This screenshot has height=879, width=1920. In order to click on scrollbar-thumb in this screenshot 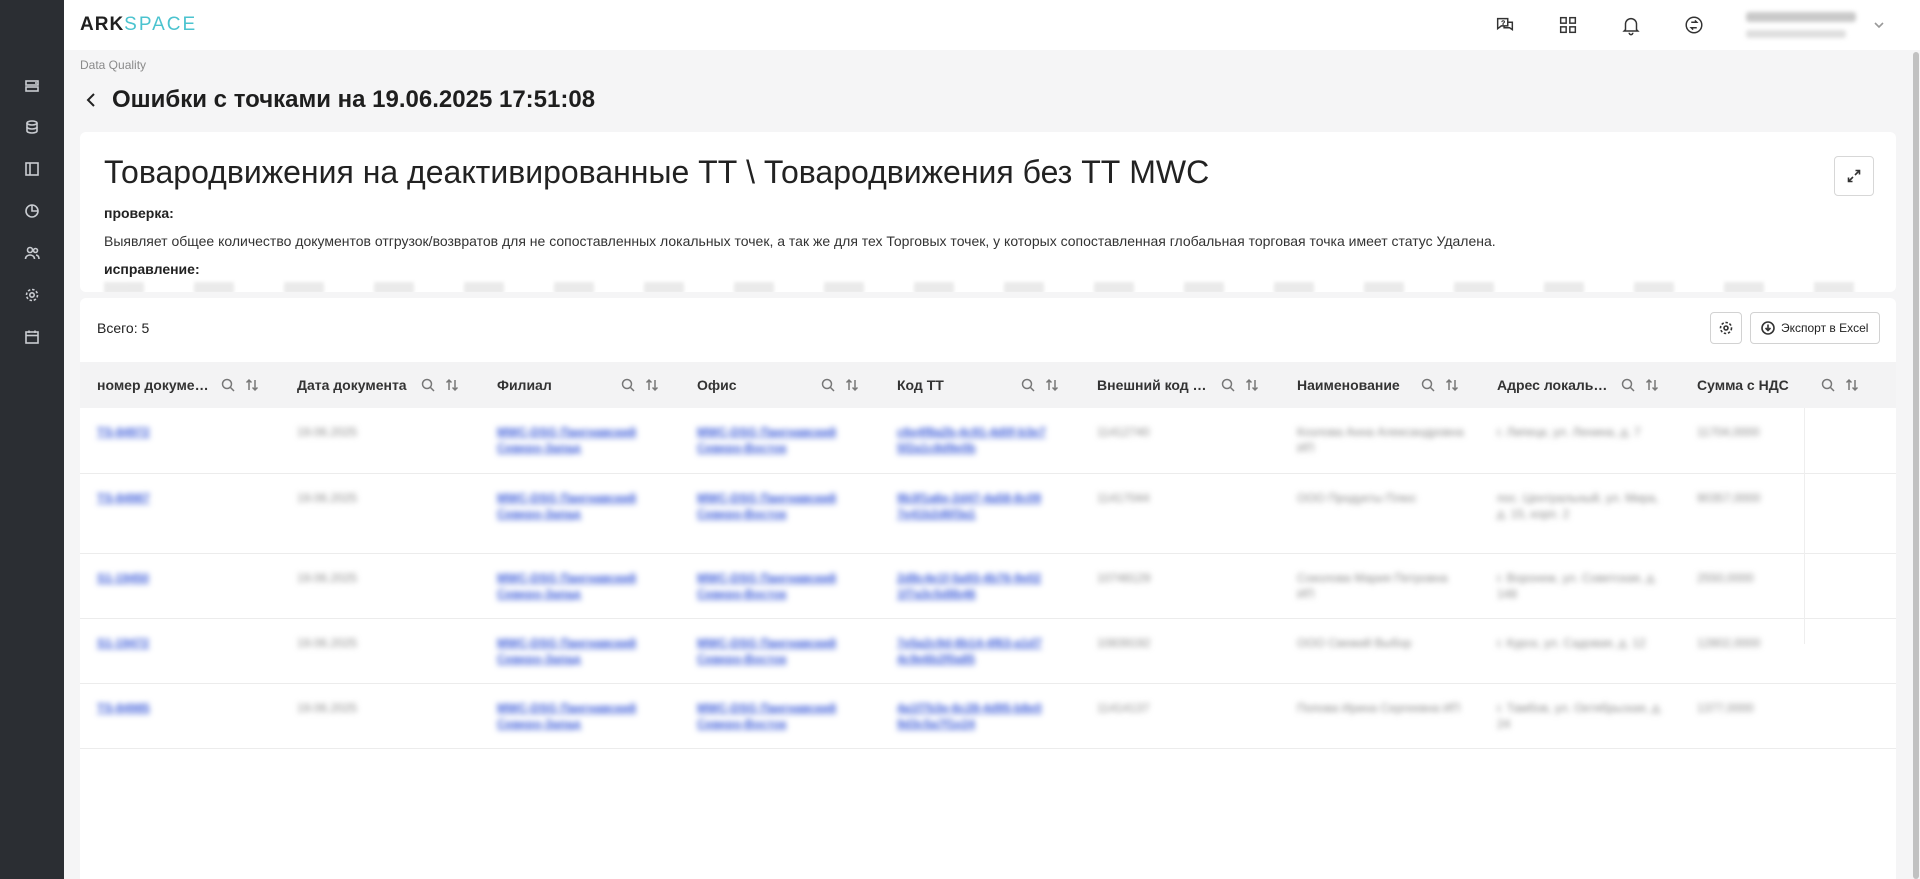, I will do `click(1916, 465)`.